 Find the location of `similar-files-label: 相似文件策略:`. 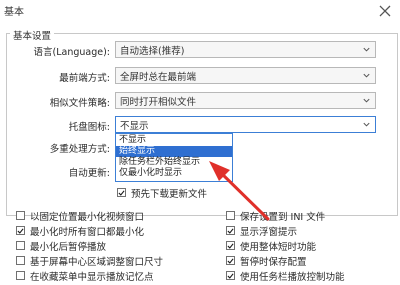

similar-files-label: 相似文件策略: is located at coordinates (79, 103).